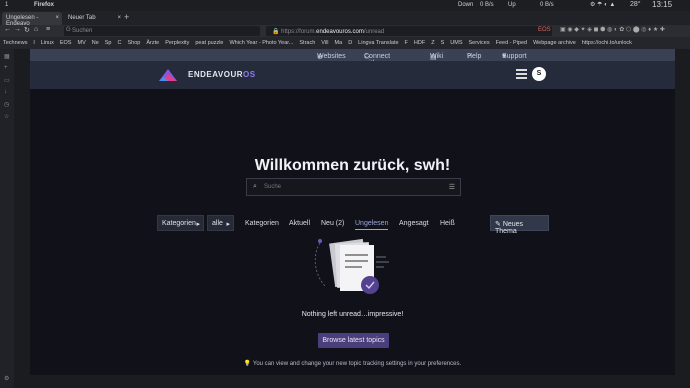  I want to click on clock: 13:15, so click(662, 4).